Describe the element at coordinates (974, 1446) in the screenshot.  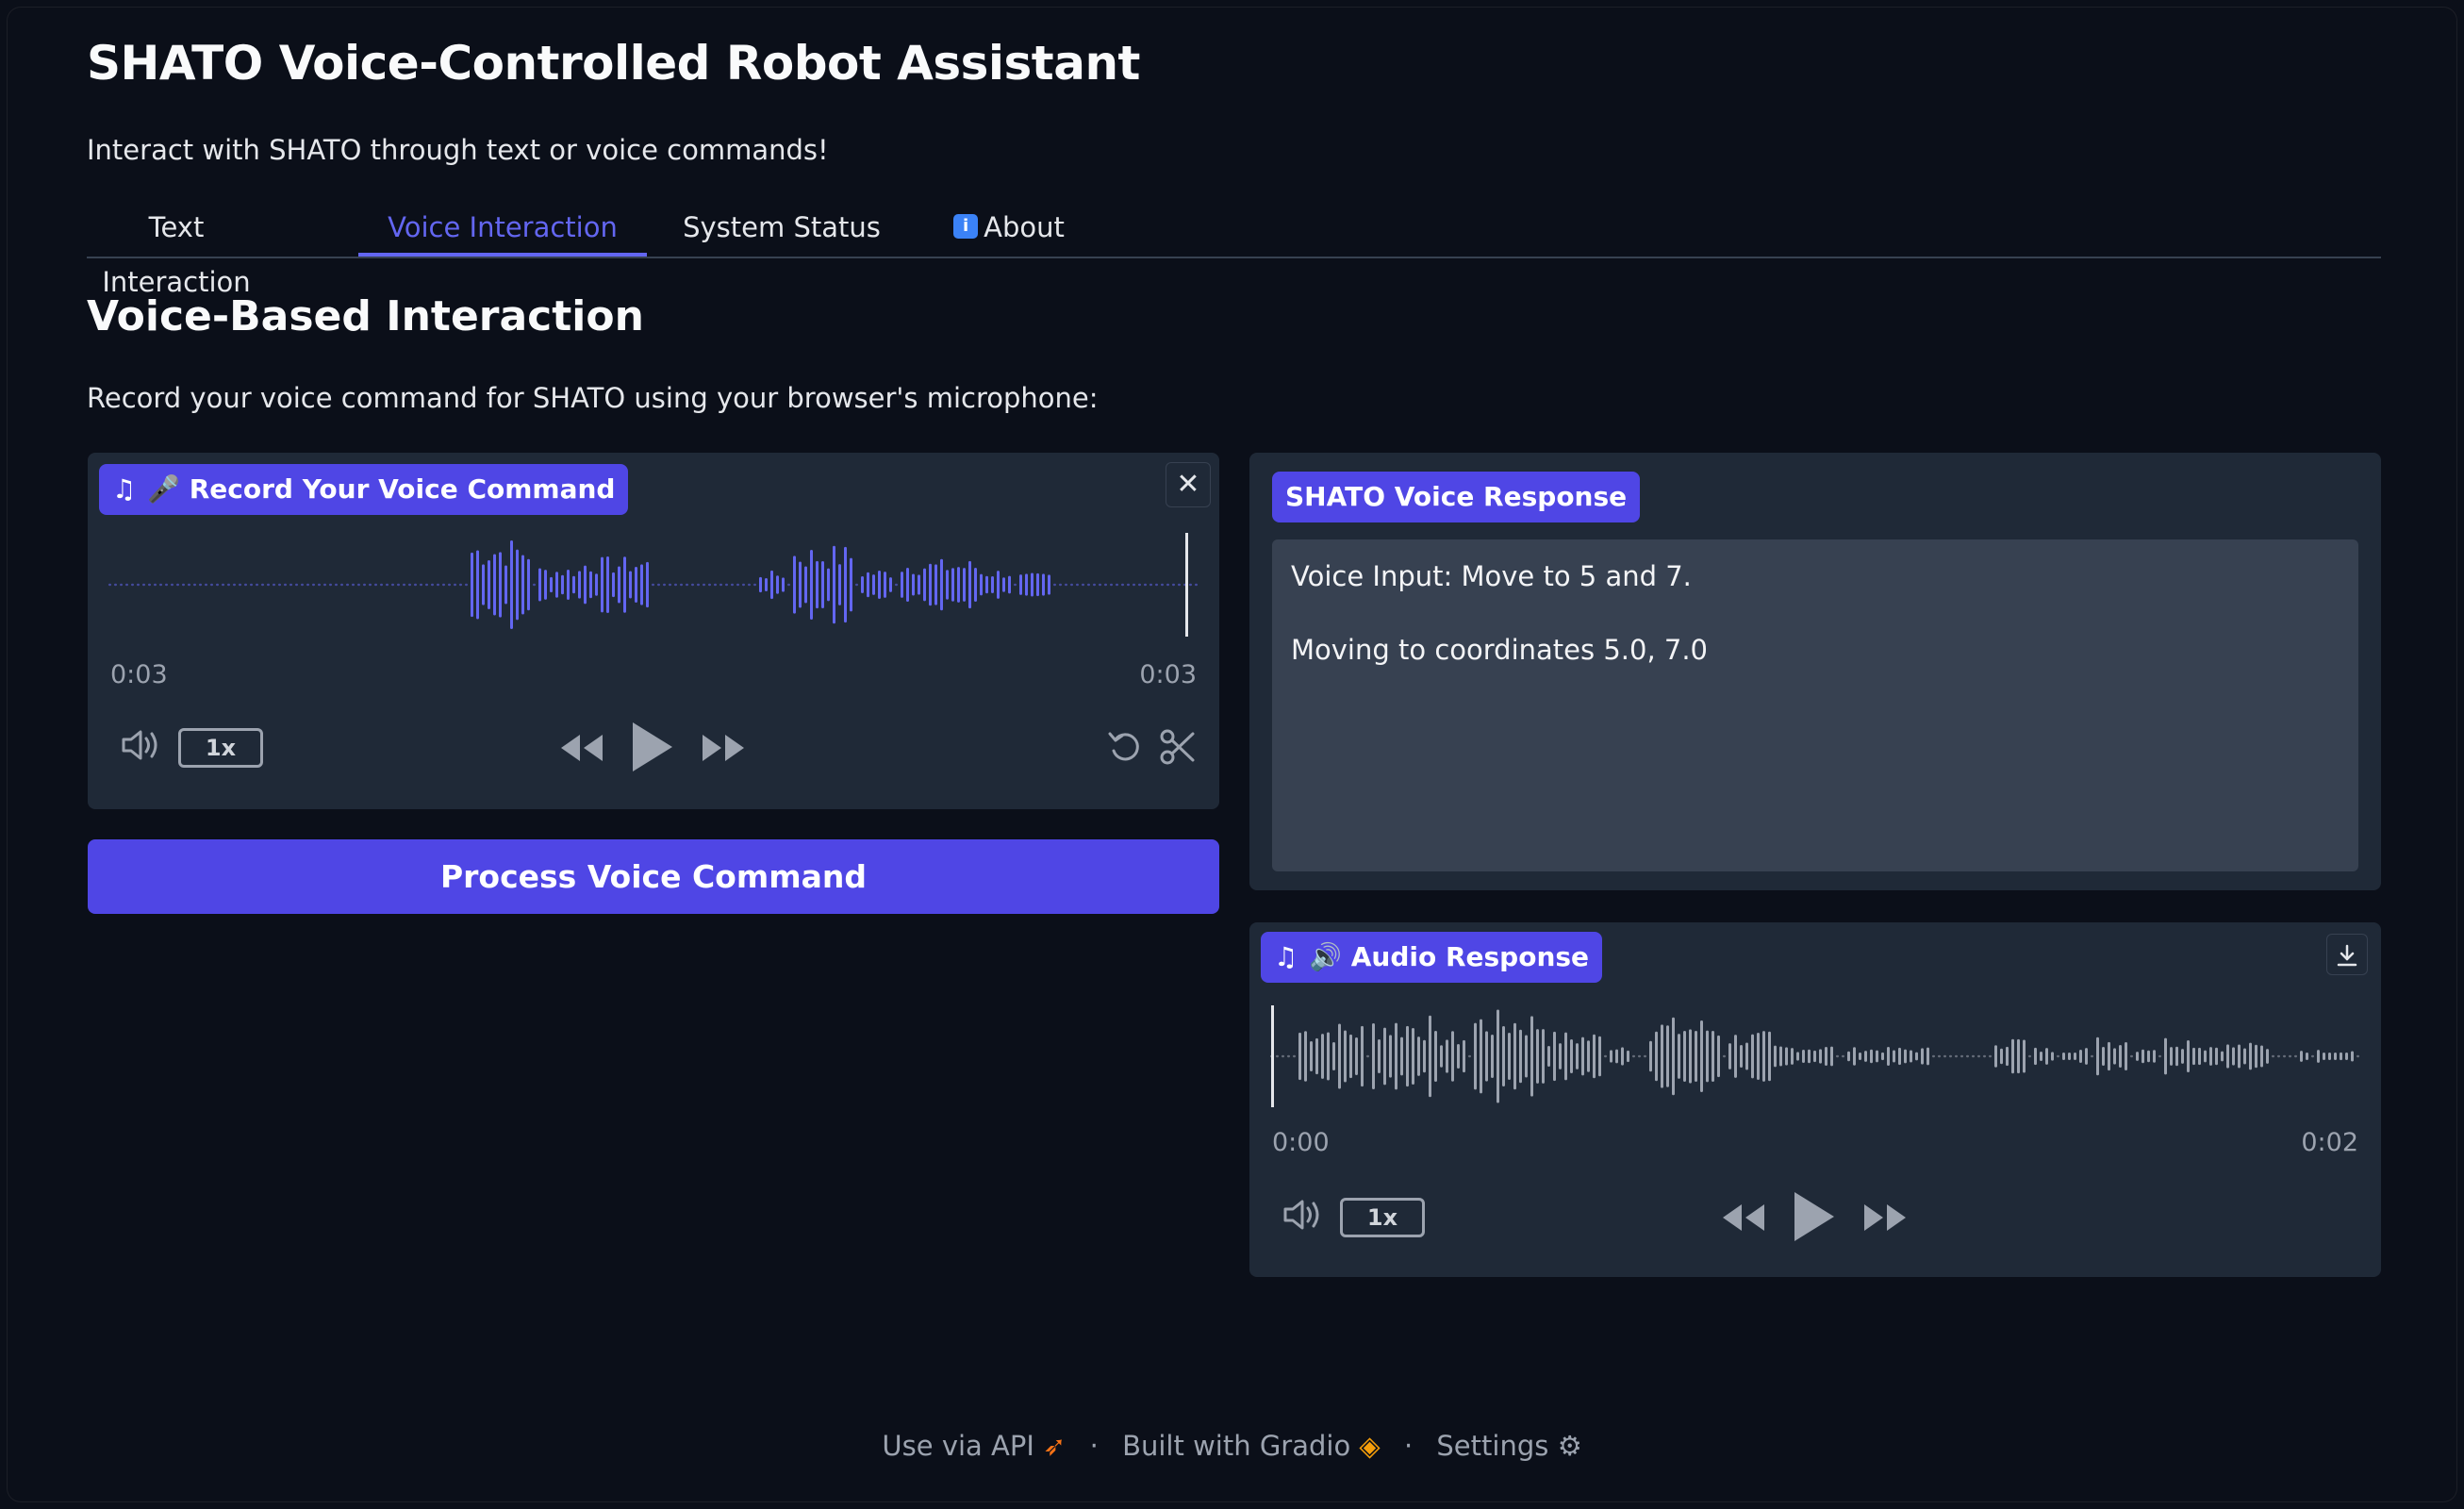
I see `use-via-api-link: Use via API ➶` at that location.